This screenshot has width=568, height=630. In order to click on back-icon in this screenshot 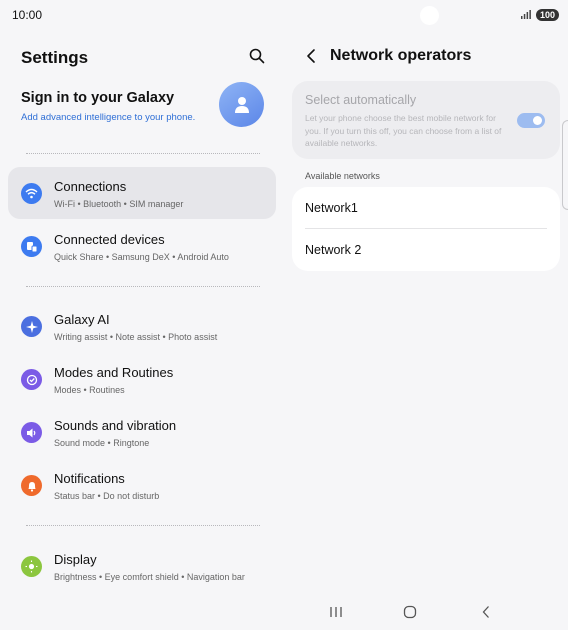, I will do `click(485, 612)`.